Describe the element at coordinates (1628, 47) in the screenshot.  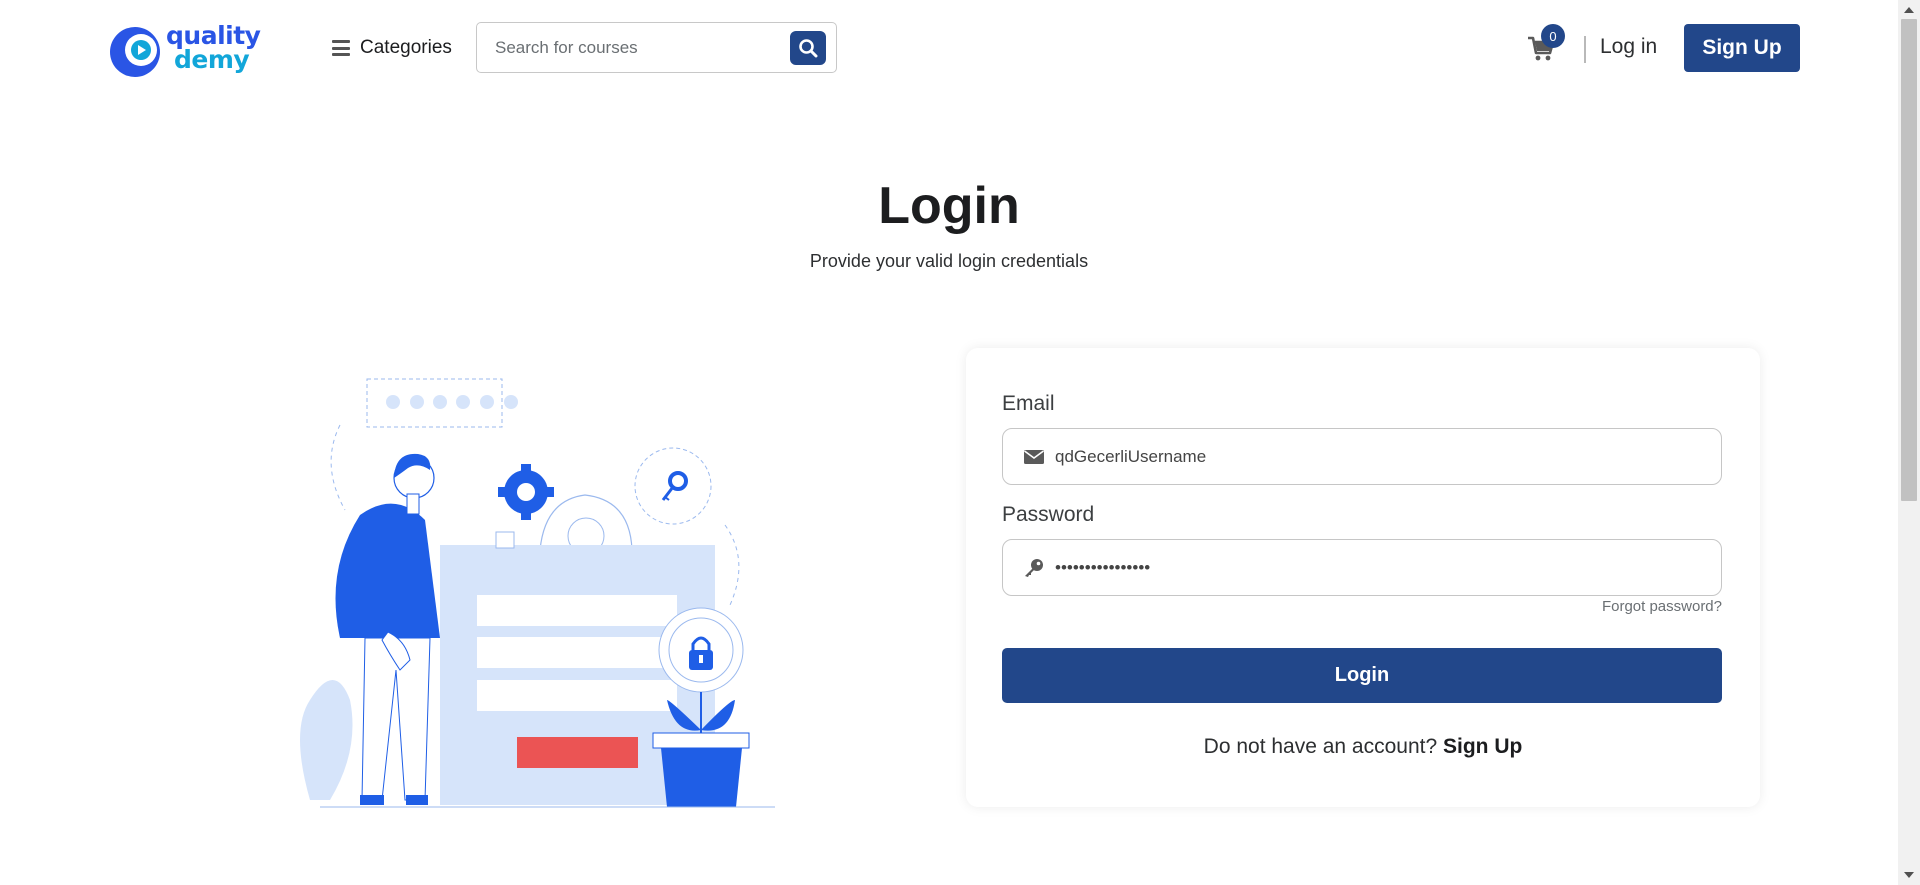
I see `login-link: Log in` at that location.